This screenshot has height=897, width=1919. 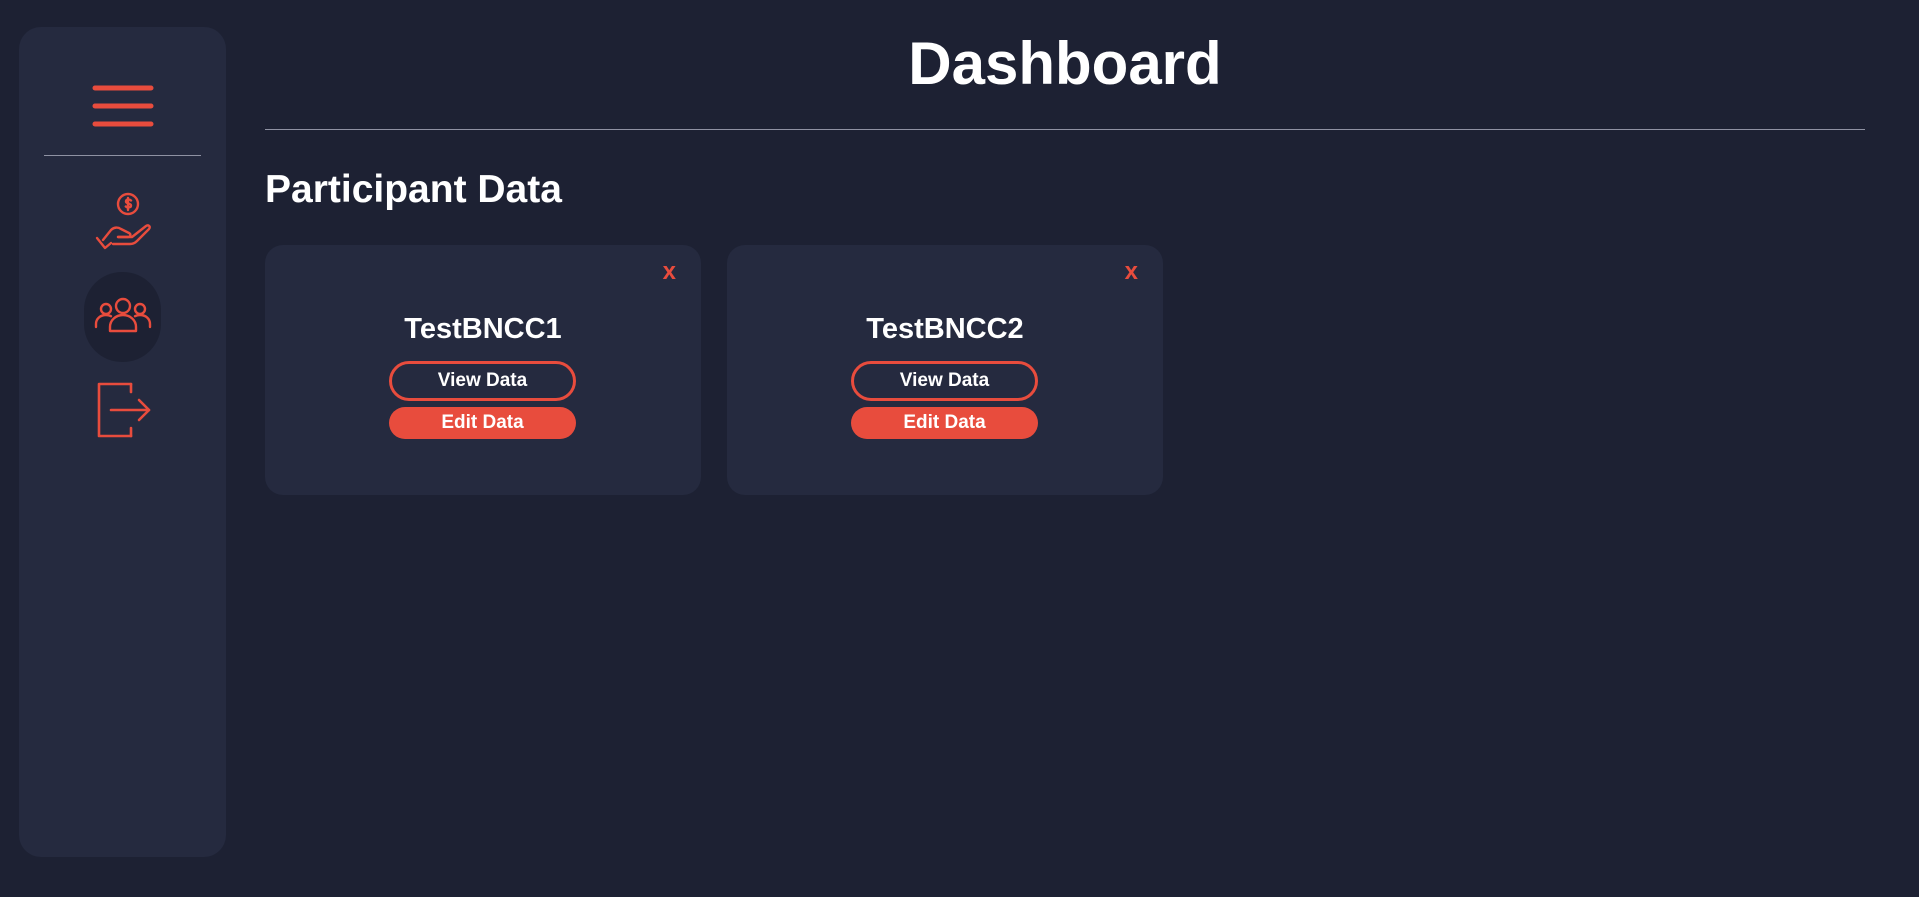 I want to click on participant-card: x TestBNCC2 View Data Edit Data, so click(x=945, y=370).